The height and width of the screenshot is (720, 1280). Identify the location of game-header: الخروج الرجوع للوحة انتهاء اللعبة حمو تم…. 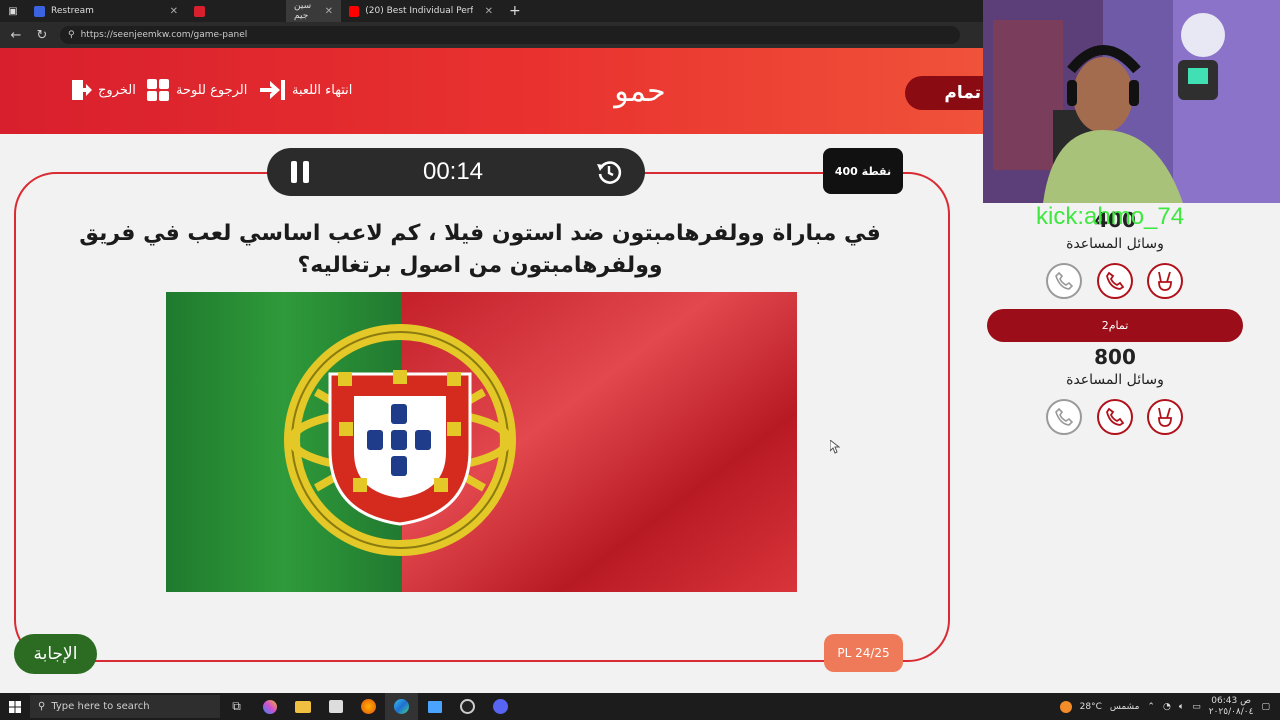
(492, 91).